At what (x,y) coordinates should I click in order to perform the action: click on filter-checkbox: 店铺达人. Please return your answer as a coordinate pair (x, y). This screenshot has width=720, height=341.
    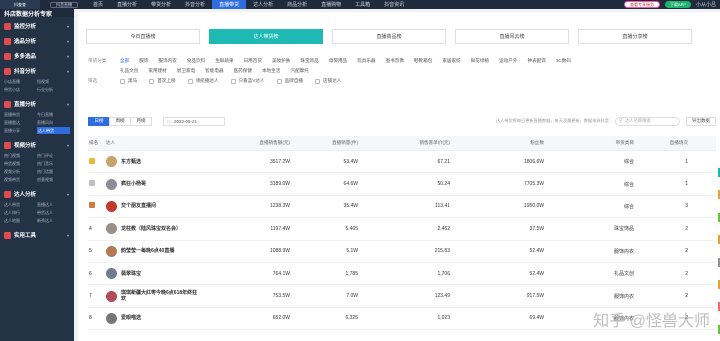
    Looking at the image, I should click on (328, 81).